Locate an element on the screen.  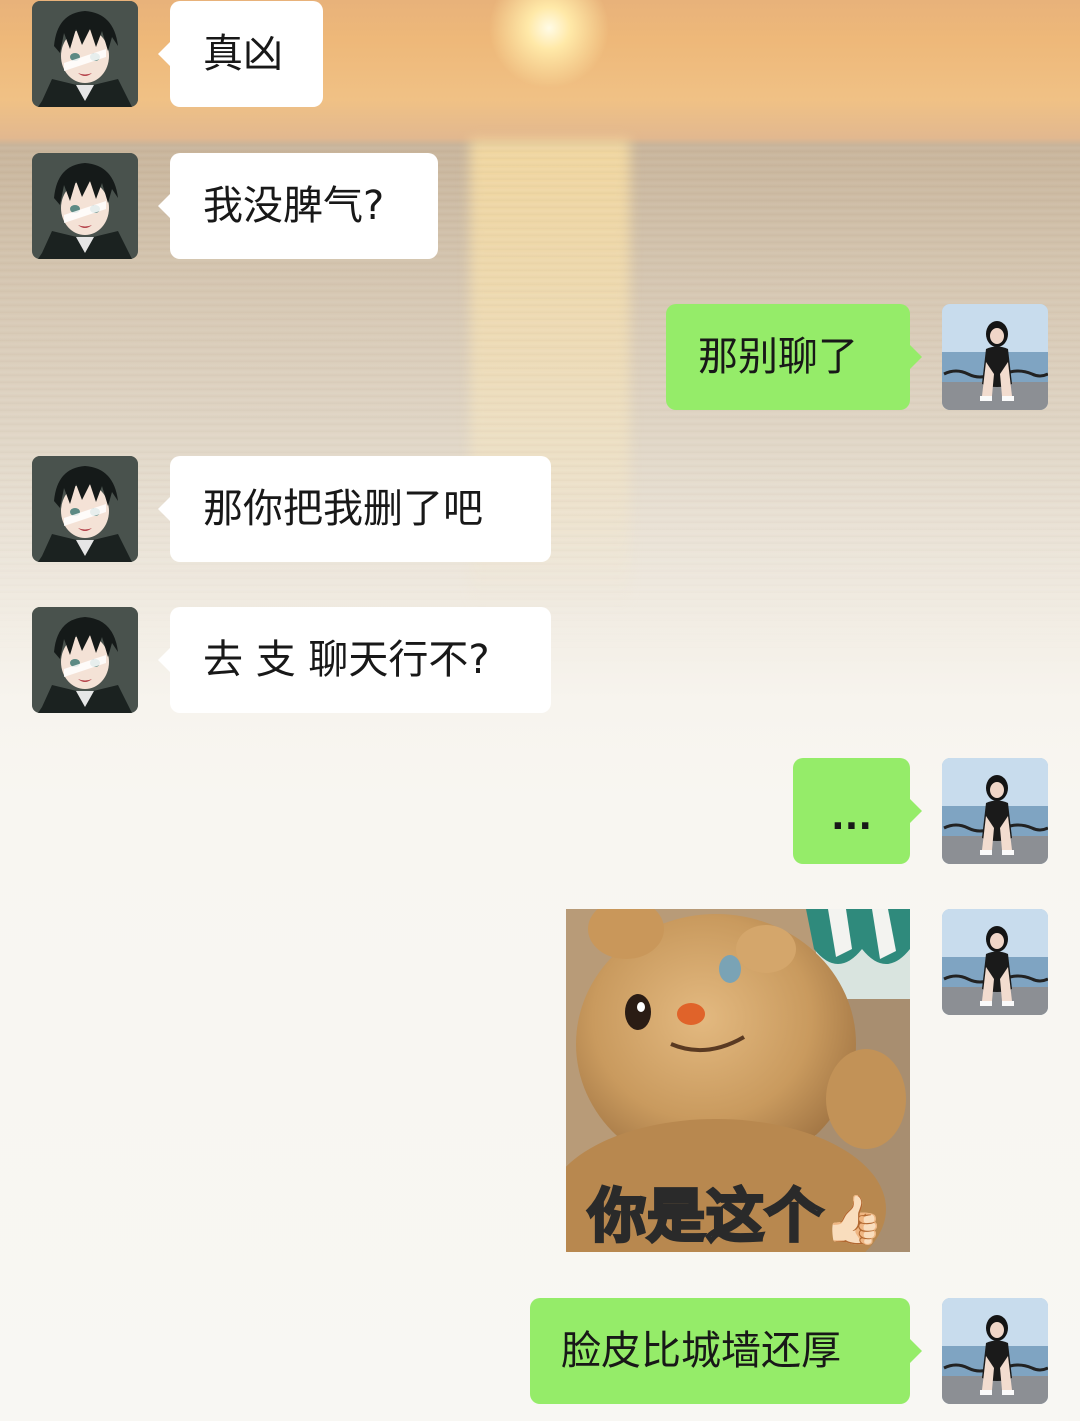
message-bubble-received: 真凶 is located at coordinates (240, 54).